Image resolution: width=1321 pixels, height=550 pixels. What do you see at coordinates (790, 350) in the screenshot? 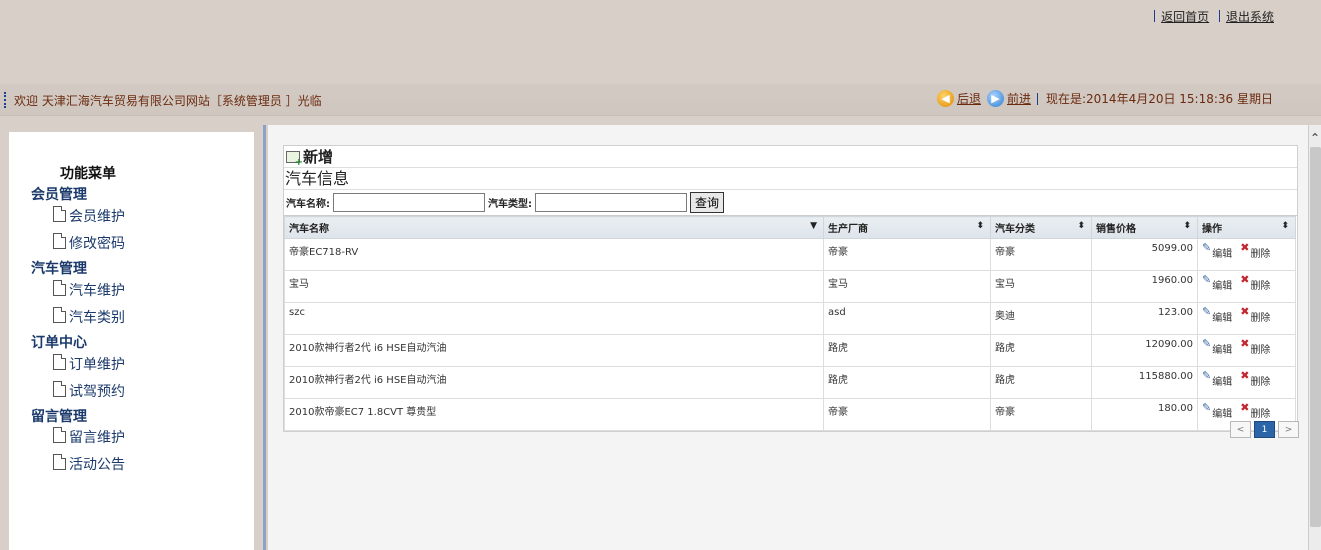
I see `table-row: 2010款神行者2代 i6 HSE自动汽油 路虎 路虎 12090.00 ✎ 编辑 ✖ 删除` at bounding box center [790, 350].